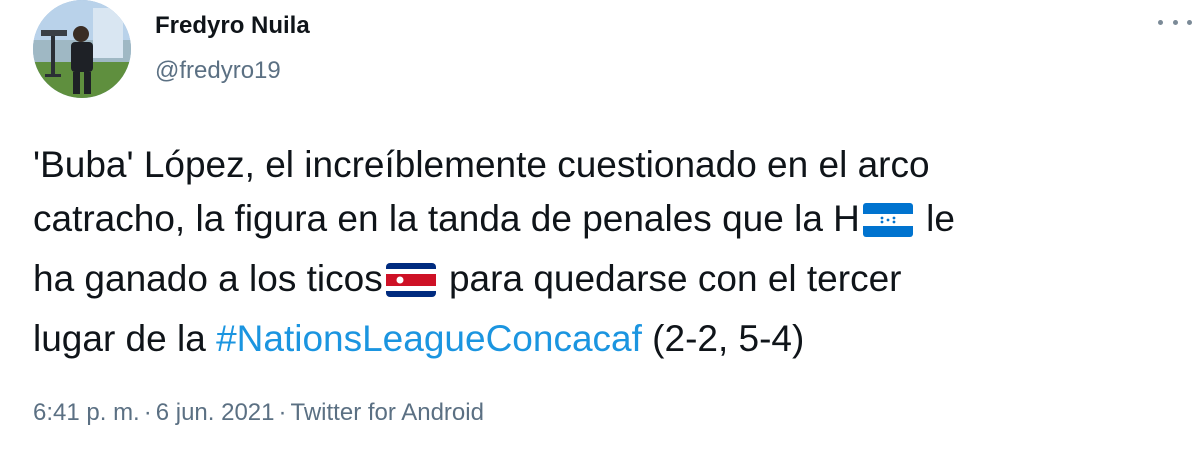  I want to click on tweet-text-segment: lugar de la, so click(125, 338).